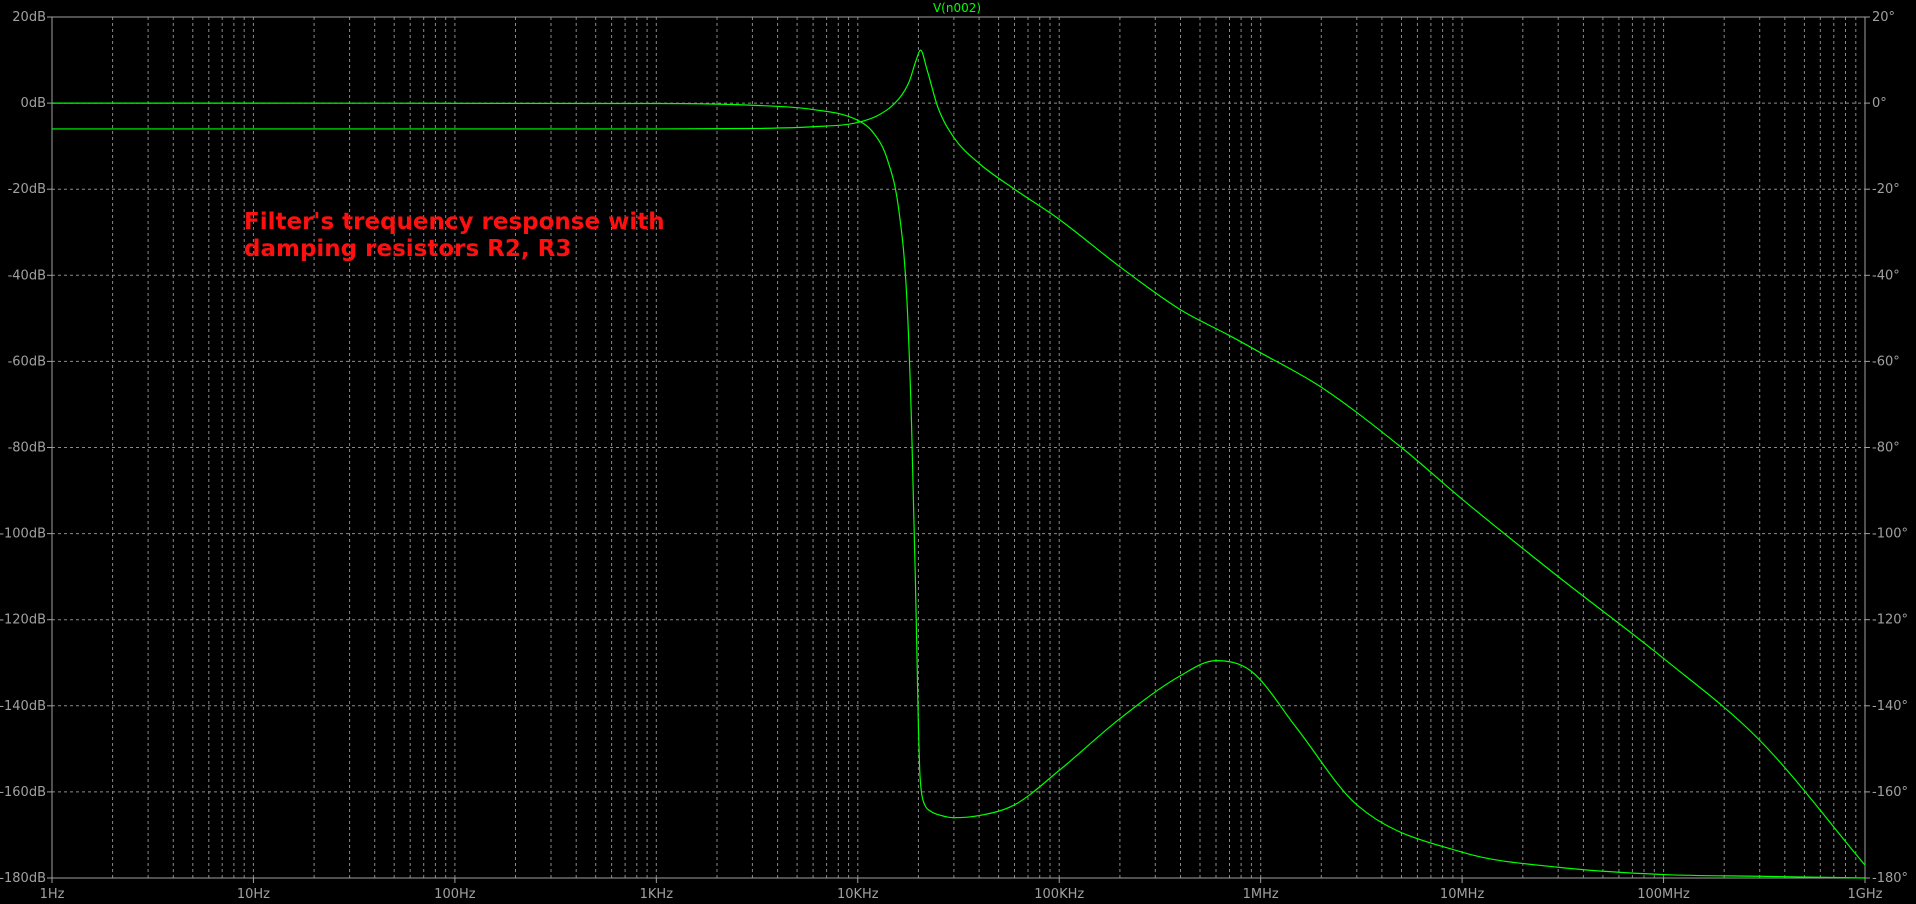  Describe the element at coordinates (1663, 894) in the screenshot. I see `x-tick-label: 100MHz` at that location.